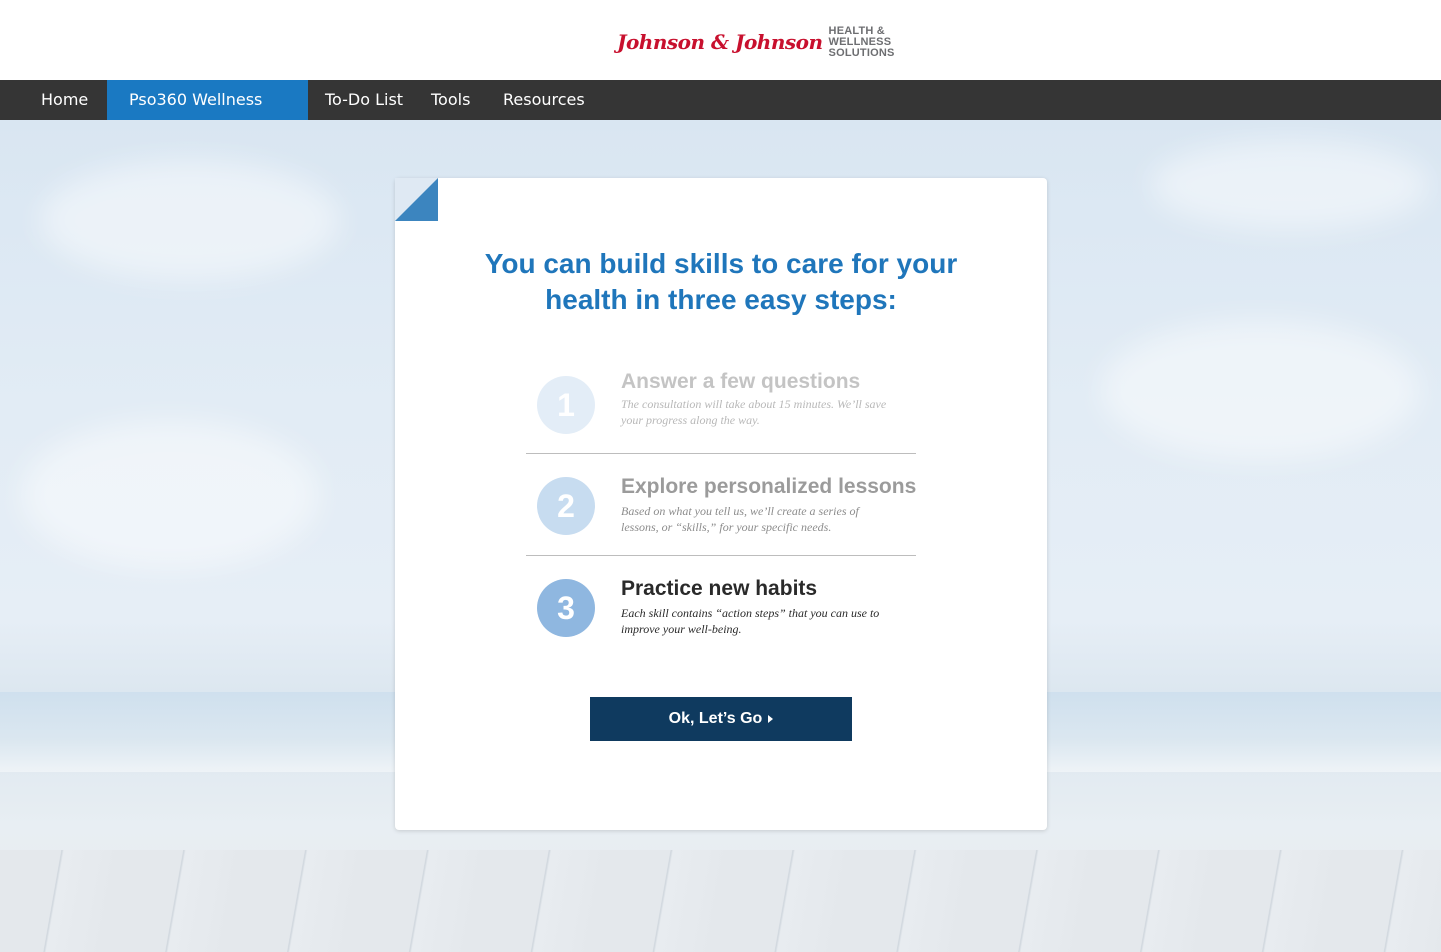 Image resolution: width=1441 pixels, height=952 pixels. I want to click on nav-item-home: Home, so click(64, 100).